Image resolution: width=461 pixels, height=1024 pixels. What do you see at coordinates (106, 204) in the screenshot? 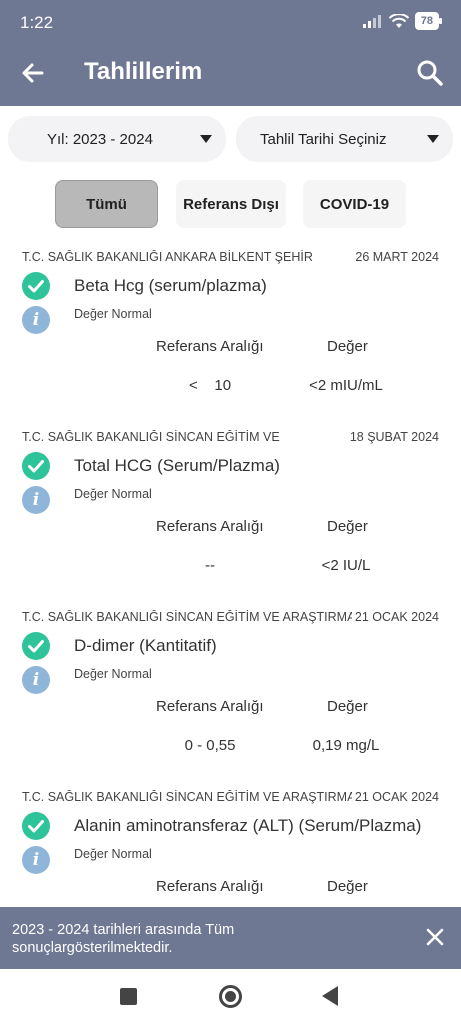
I see `chip-all: Tümü` at bounding box center [106, 204].